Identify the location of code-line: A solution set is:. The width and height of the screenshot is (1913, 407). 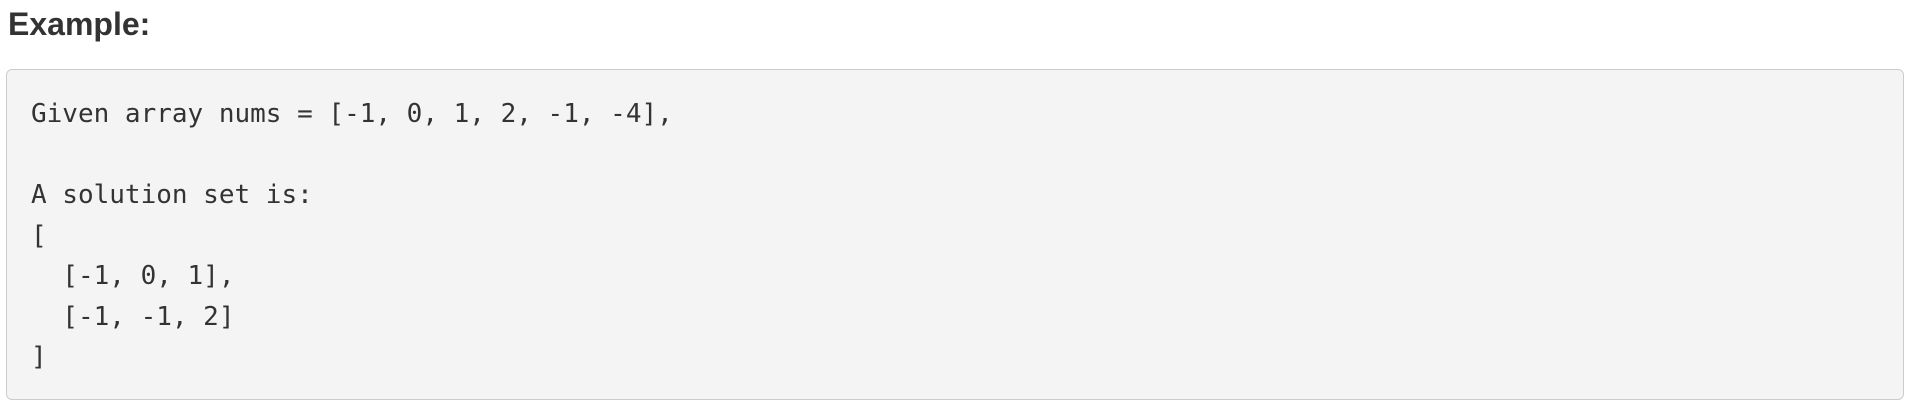
(172, 195).